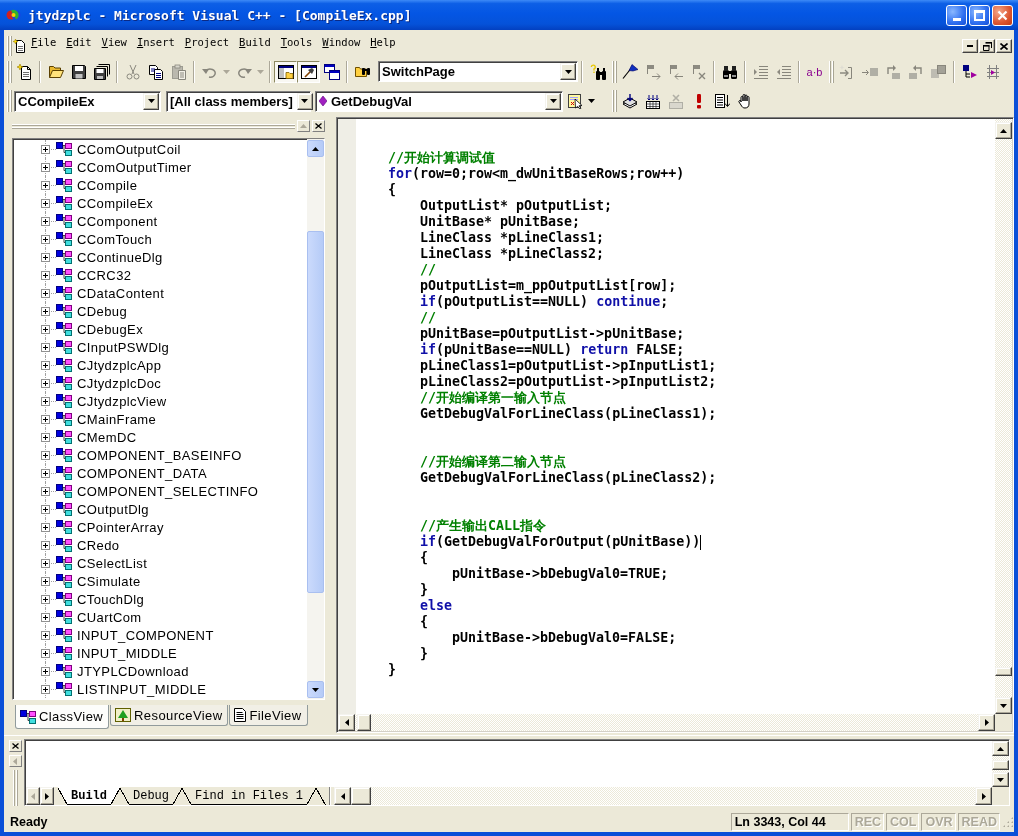 The width and height of the screenshot is (1018, 836). Describe the element at coordinates (107, 185) in the screenshot. I see `class-name: CCompile` at that location.